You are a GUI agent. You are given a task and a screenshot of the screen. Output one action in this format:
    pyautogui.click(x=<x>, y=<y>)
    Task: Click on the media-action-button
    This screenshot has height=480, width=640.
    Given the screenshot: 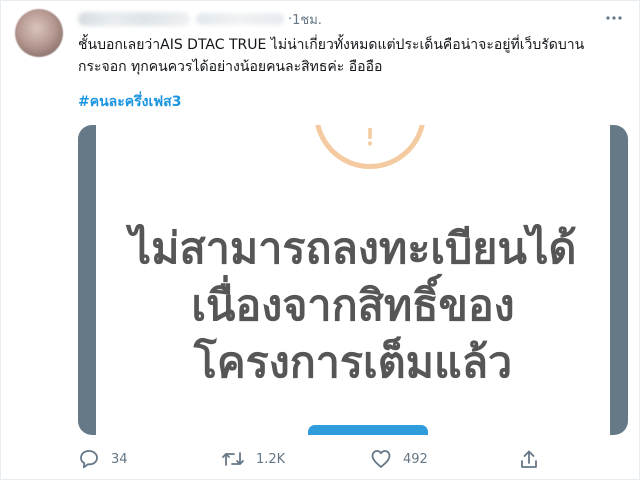 What is the action you would take?
    pyautogui.click(x=368, y=430)
    